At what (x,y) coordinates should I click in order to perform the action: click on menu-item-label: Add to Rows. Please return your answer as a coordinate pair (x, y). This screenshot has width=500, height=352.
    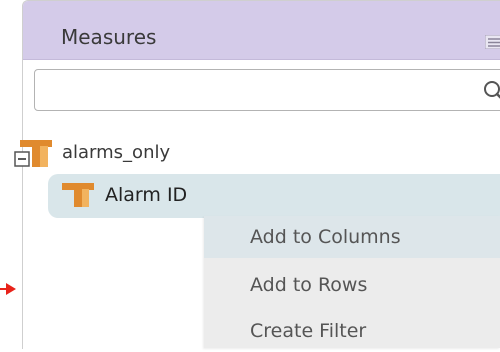
    Looking at the image, I should click on (309, 285).